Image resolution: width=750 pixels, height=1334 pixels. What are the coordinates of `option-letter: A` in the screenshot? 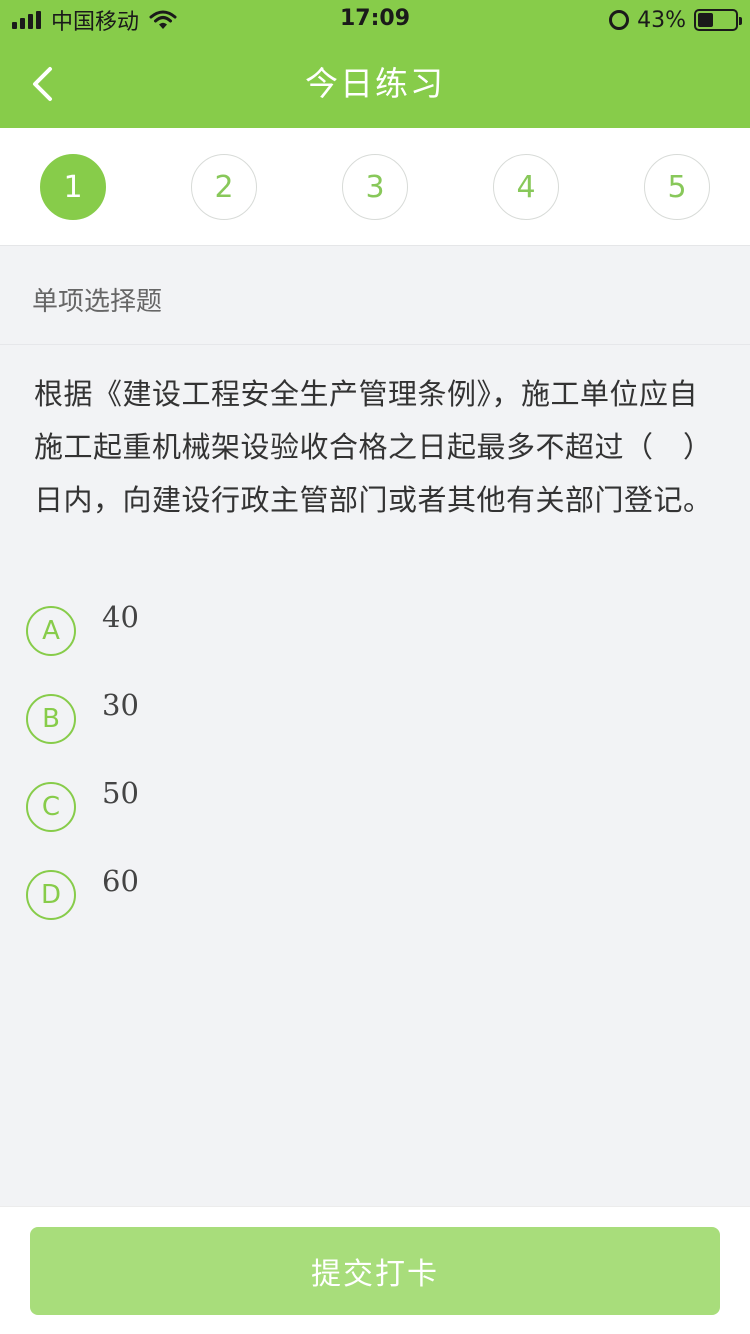 It's located at (51, 631).